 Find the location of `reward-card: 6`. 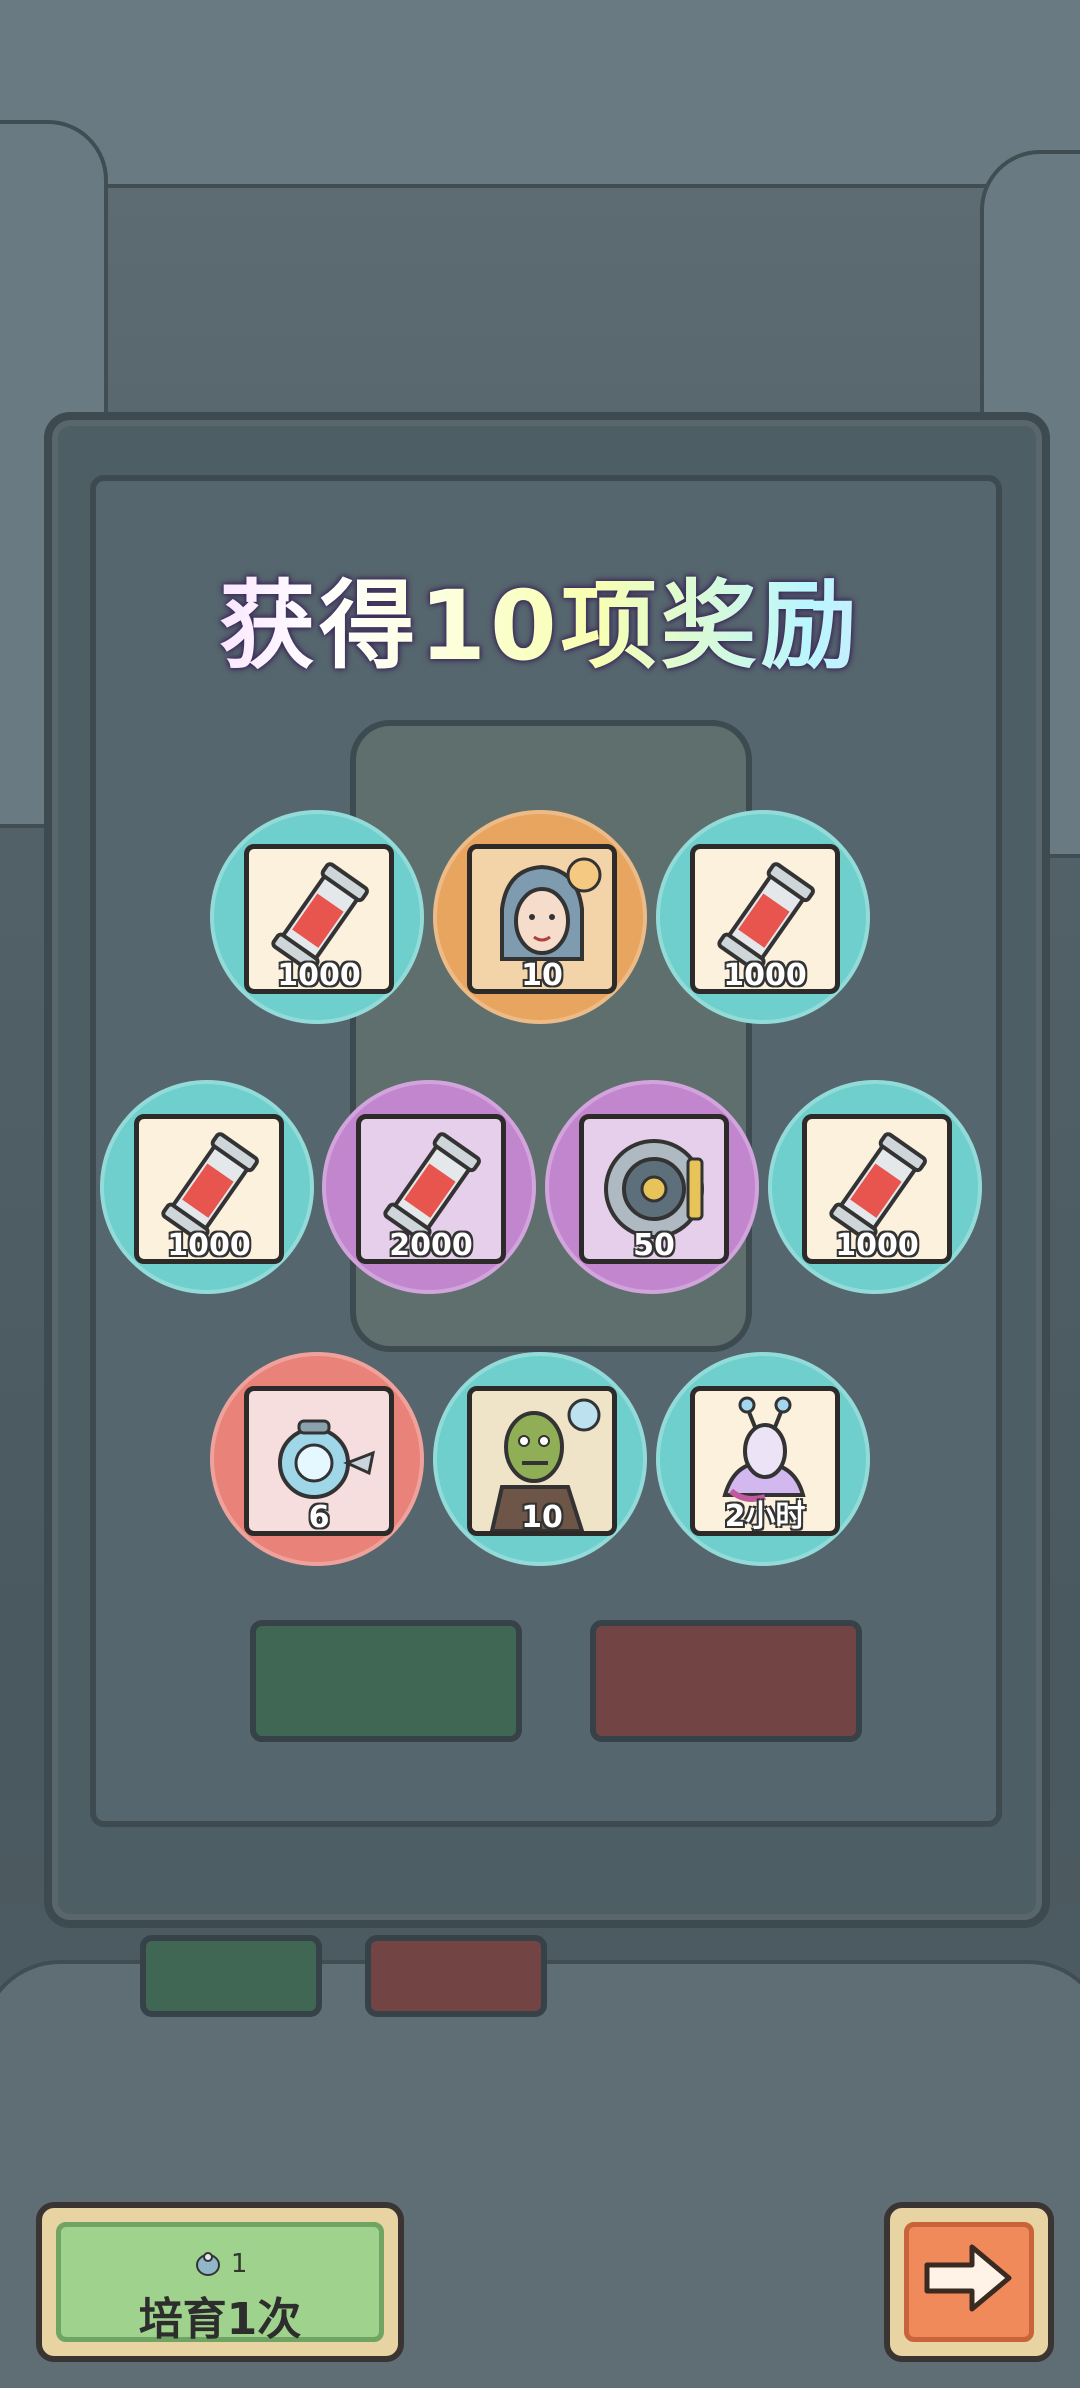

reward-card: 6 is located at coordinates (319, 1461).